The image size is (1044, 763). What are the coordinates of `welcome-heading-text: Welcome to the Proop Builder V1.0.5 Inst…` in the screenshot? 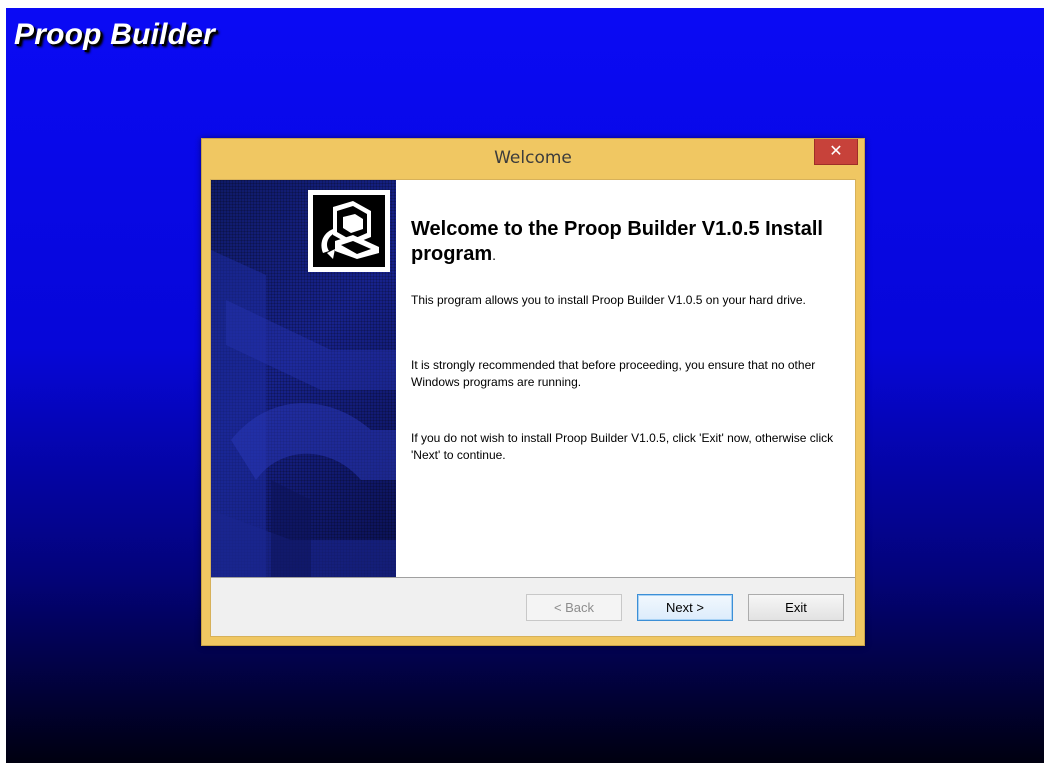 It's located at (617, 241).